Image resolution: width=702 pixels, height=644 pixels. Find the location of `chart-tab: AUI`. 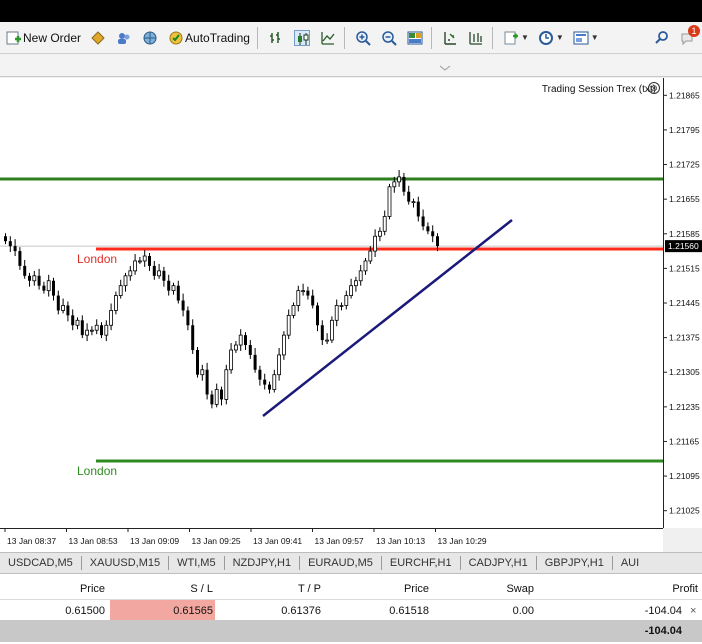

chart-tab: AUI is located at coordinates (630, 563).